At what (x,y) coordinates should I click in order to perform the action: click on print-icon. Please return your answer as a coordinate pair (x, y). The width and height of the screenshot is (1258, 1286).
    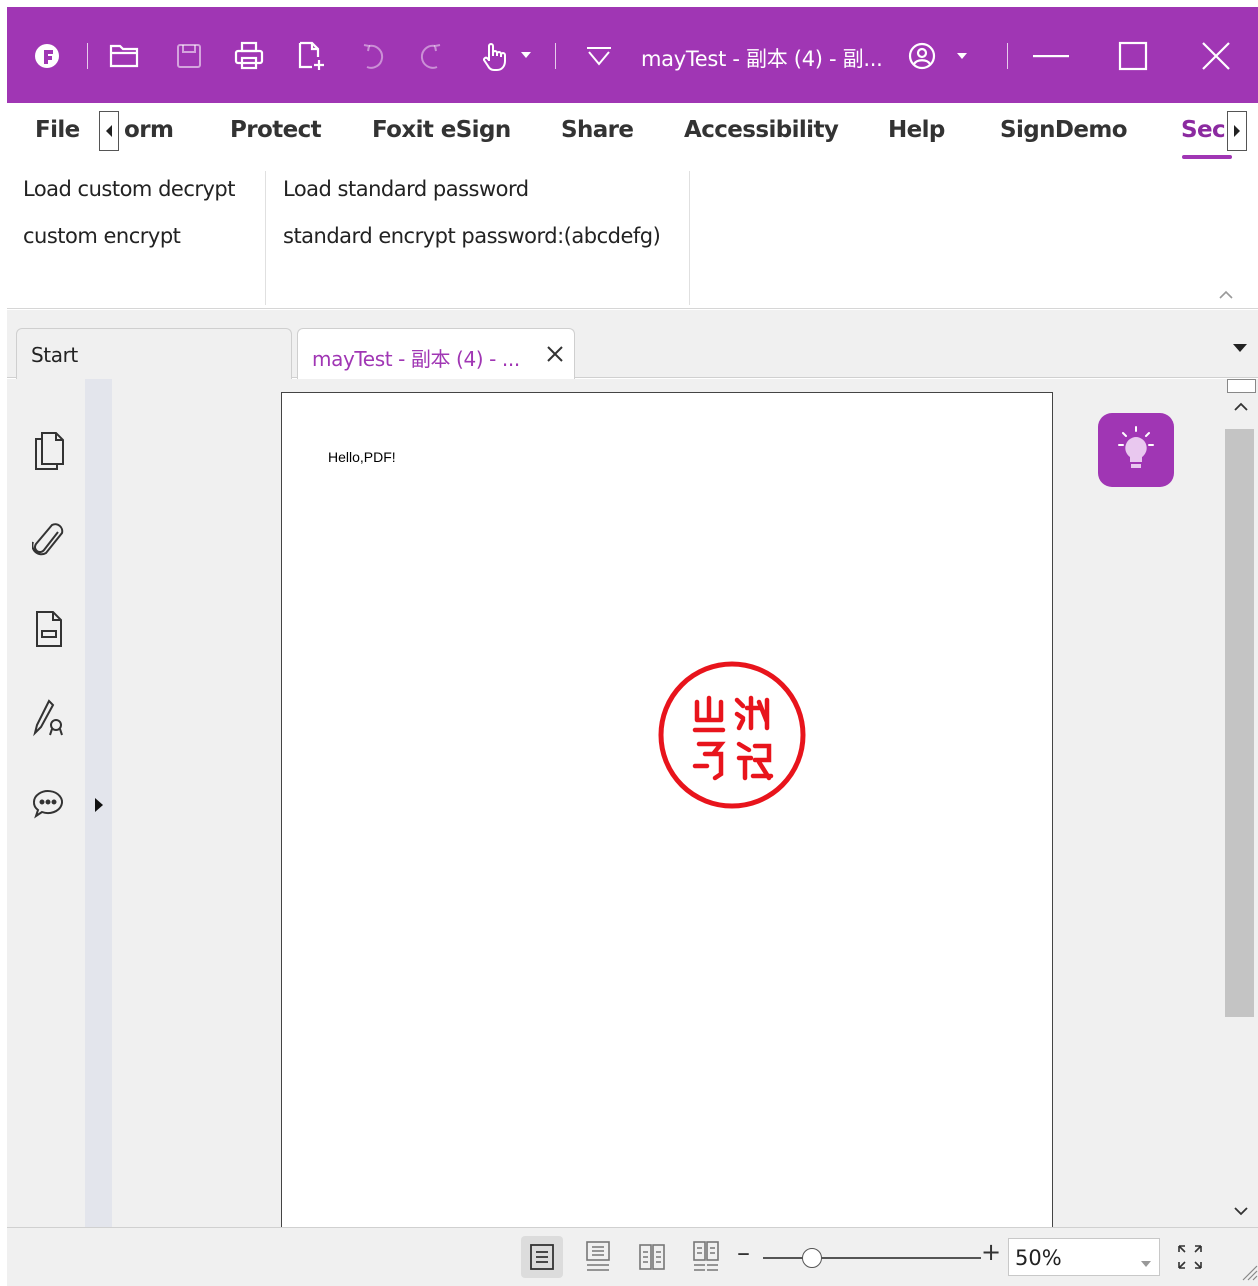
    Looking at the image, I should click on (249, 56).